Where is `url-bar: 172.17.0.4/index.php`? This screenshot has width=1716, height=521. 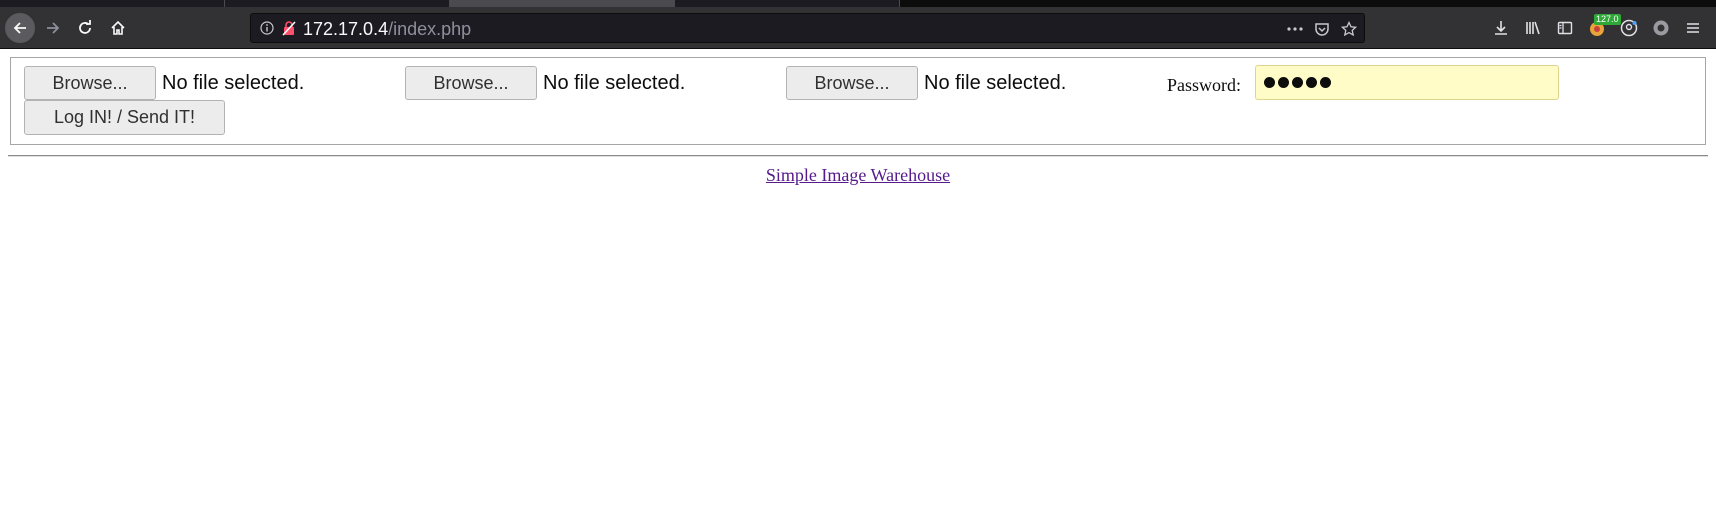
url-bar: 172.17.0.4/index.php is located at coordinates (807, 28).